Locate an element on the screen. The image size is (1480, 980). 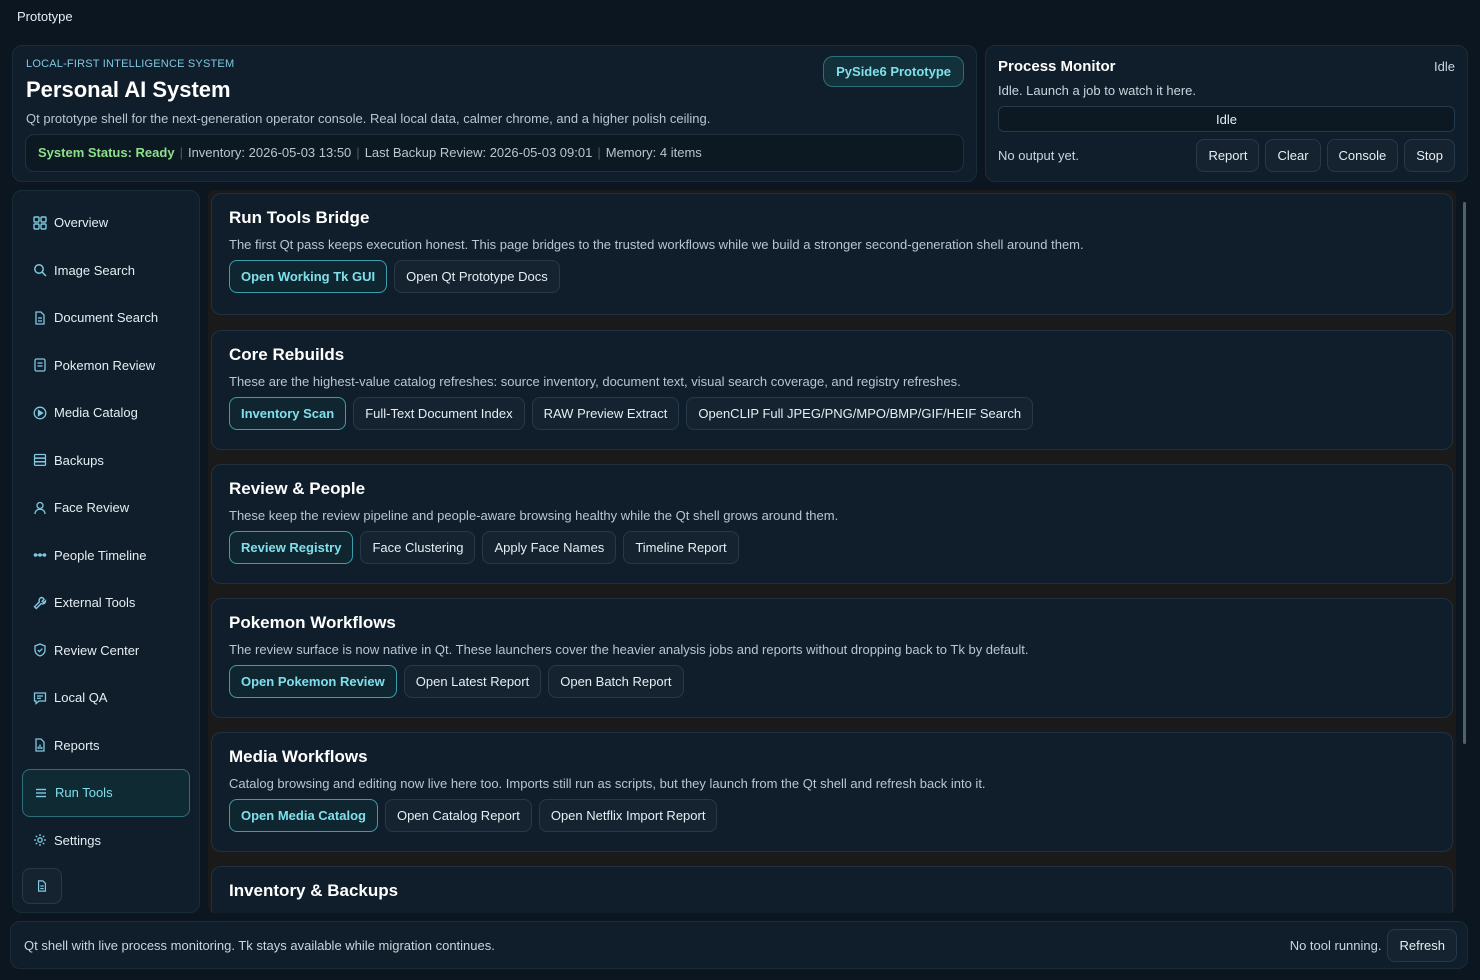
sidebar-item-external-tools: External Tools is located at coordinates (106, 603).